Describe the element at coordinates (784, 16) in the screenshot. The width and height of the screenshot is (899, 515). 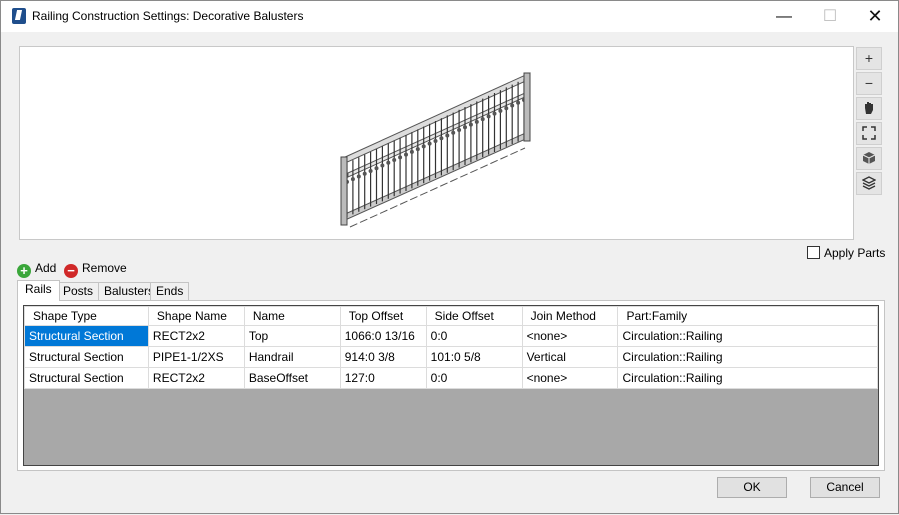
I see `minimize-button: —` at that location.